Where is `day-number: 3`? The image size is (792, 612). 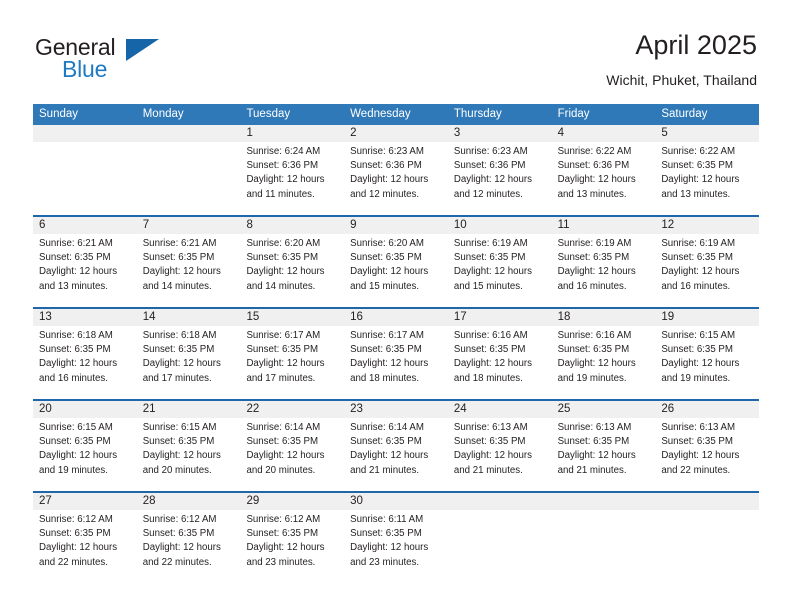 day-number: 3 is located at coordinates (500, 133).